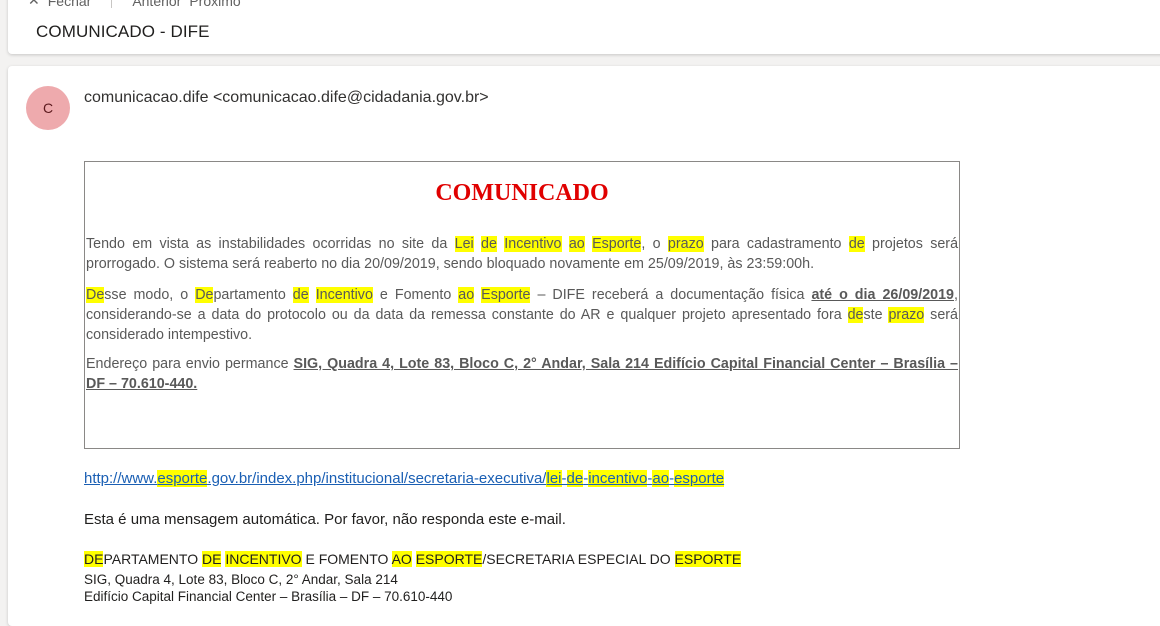 This screenshot has height=626, width=1160. What do you see at coordinates (112, 4) in the screenshot?
I see `toolbar-divider` at bounding box center [112, 4].